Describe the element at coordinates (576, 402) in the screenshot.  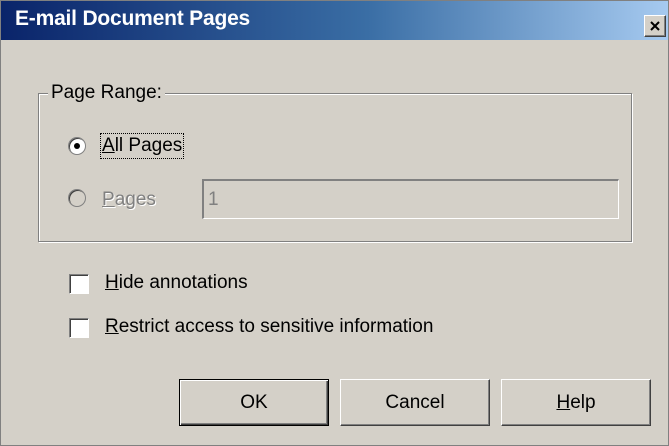
I see `help-button: Help` at that location.